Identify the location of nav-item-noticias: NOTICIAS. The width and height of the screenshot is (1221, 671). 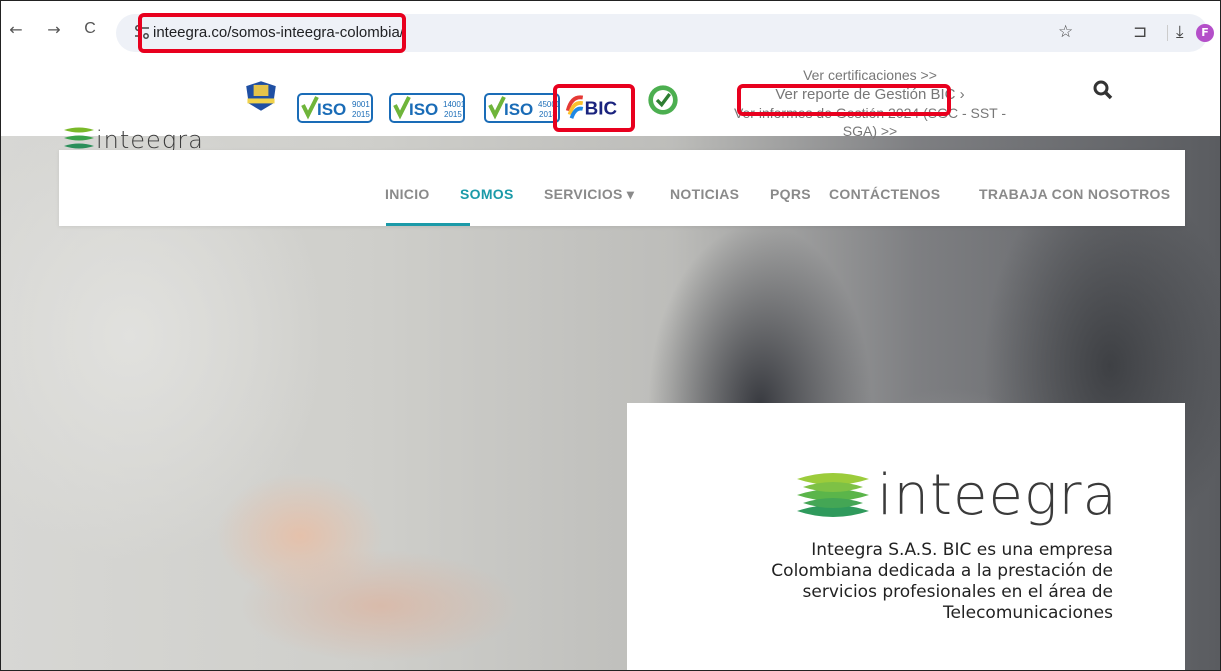
(704, 194).